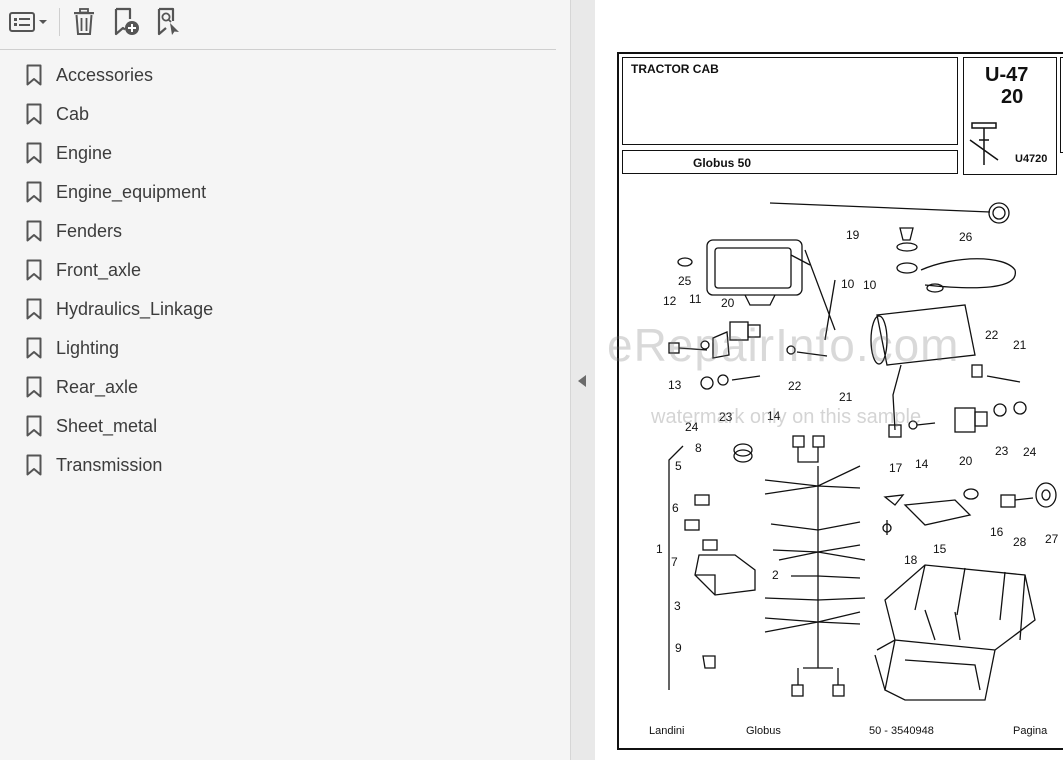 The height and width of the screenshot is (760, 1063). I want to click on callout-label: 19, so click(853, 235).